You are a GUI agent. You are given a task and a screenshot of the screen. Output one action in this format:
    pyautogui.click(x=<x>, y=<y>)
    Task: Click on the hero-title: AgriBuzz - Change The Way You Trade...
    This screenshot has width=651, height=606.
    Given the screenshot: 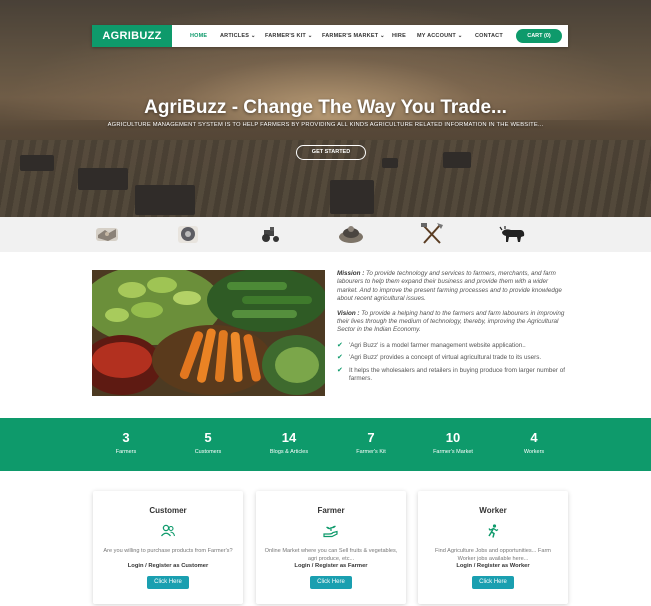 What is the action you would take?
    pyautogui.click(x=325, y=107)
    